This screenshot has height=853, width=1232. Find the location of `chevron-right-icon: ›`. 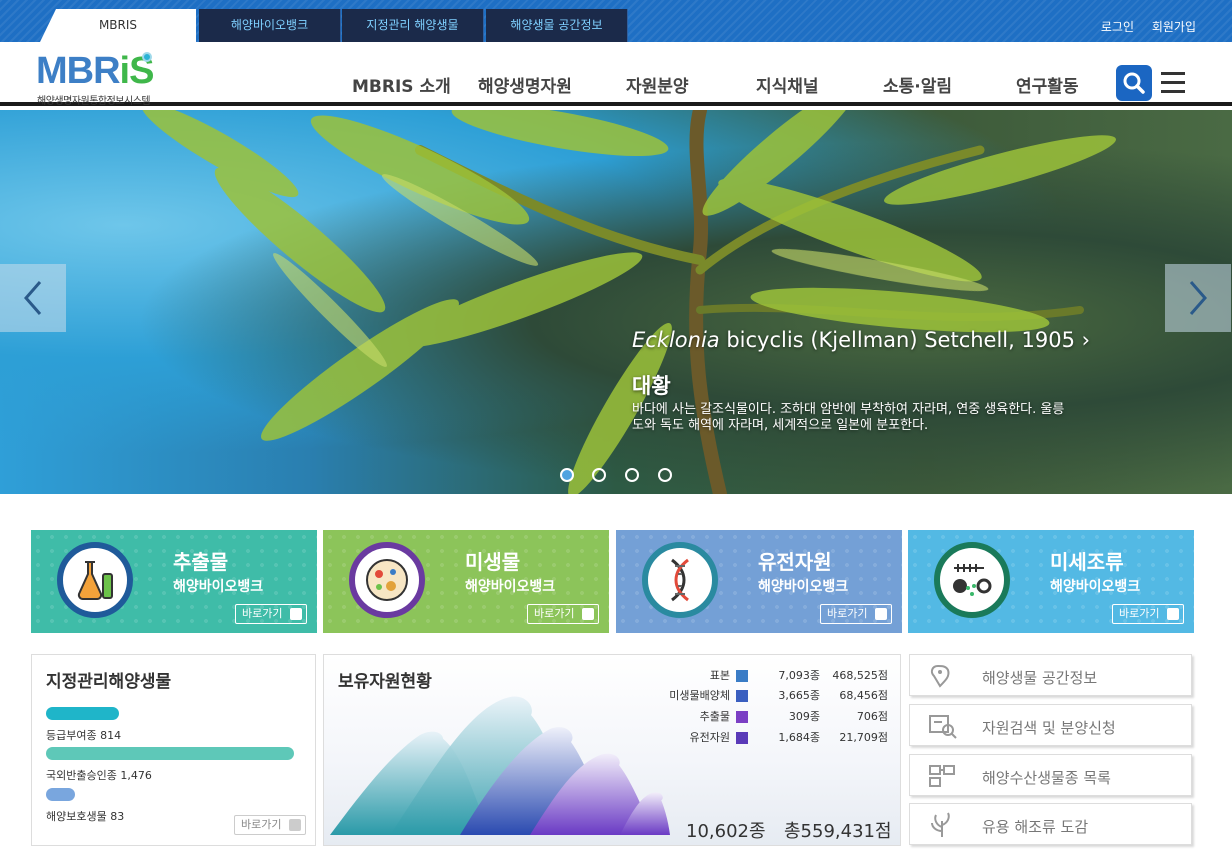

chevron-right-icon: › is located at coordinates (1086, 340).